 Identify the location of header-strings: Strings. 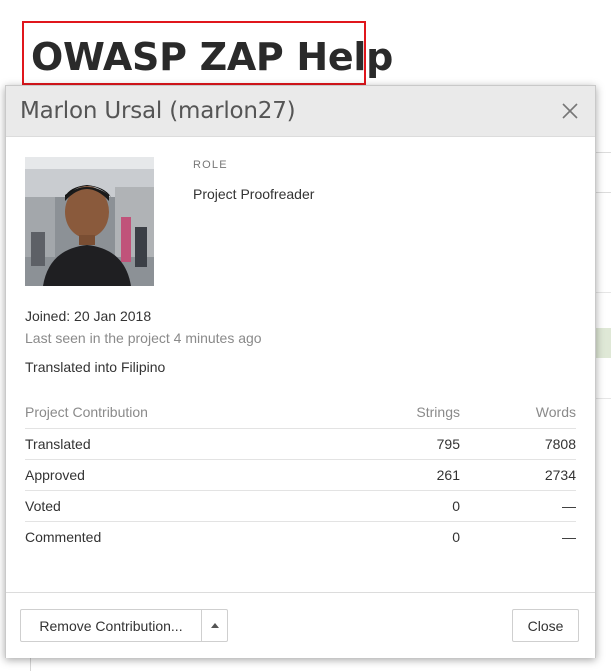
(438, 412).